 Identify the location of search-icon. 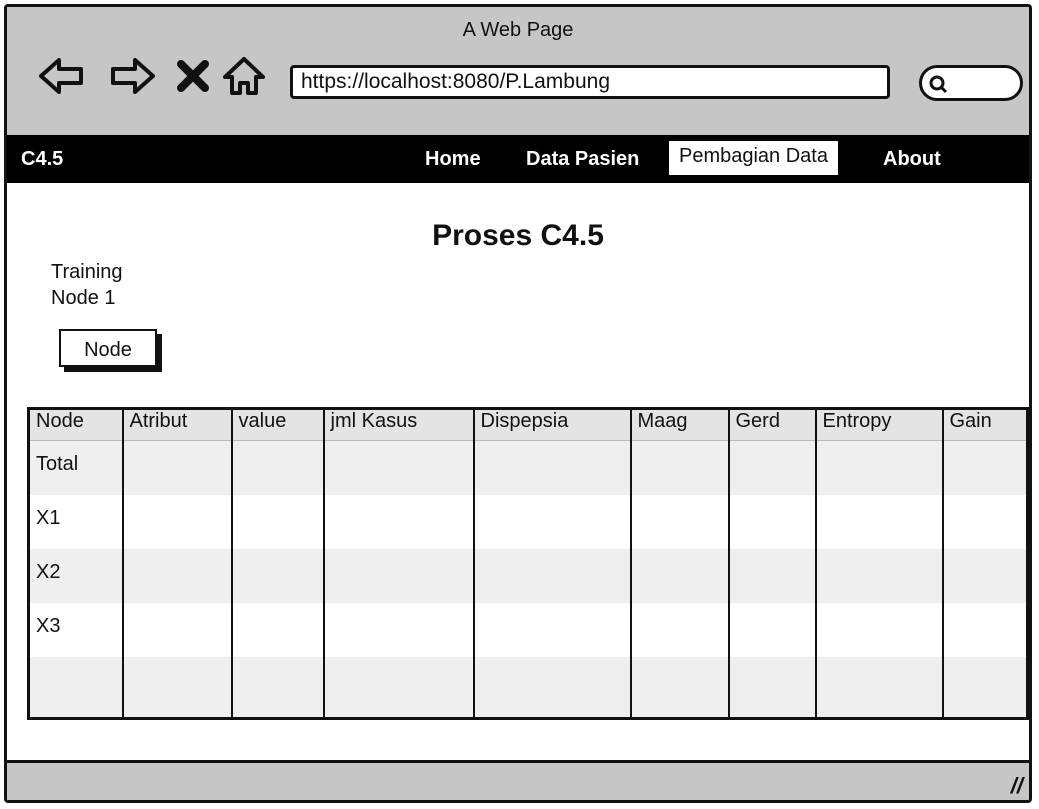
(938, 84).